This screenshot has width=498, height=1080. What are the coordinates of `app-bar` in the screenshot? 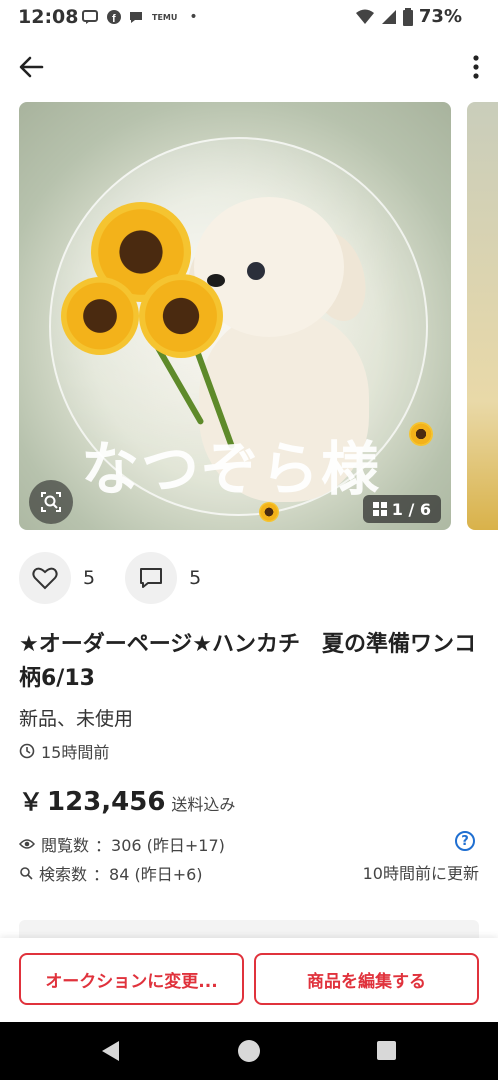 It's located at (249, 67).